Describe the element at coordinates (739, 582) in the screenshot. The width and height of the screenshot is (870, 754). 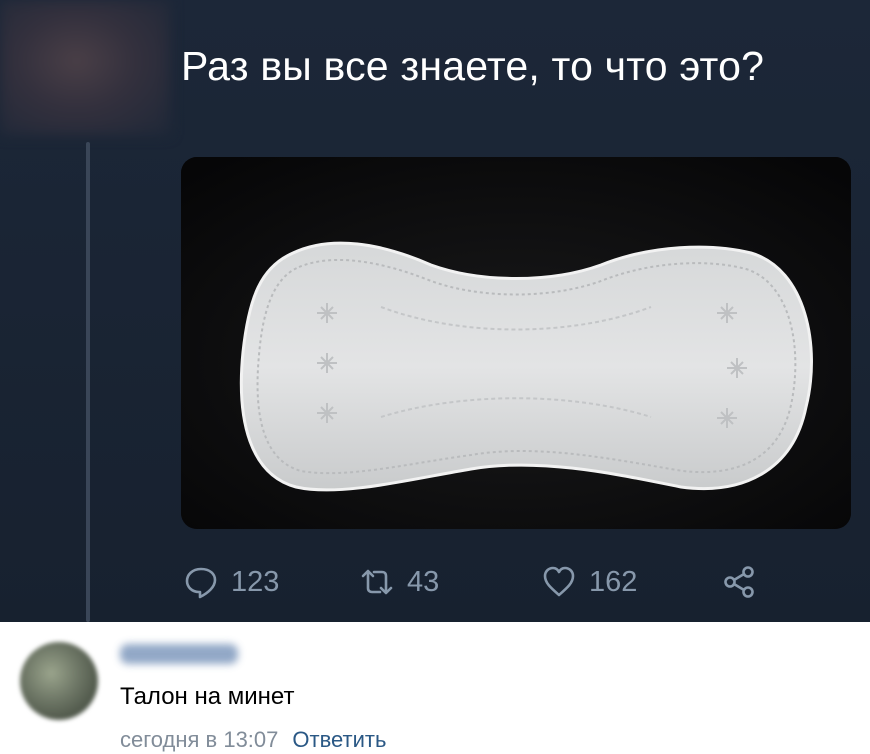
I see `share-icon` at that location.